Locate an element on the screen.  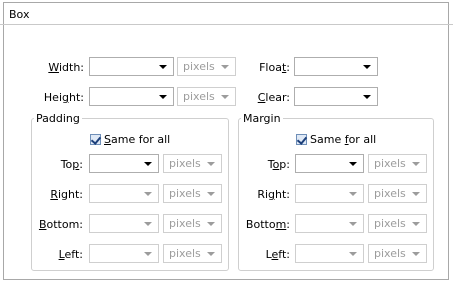
width-value-dropdown is located at coordinates (131, 66).